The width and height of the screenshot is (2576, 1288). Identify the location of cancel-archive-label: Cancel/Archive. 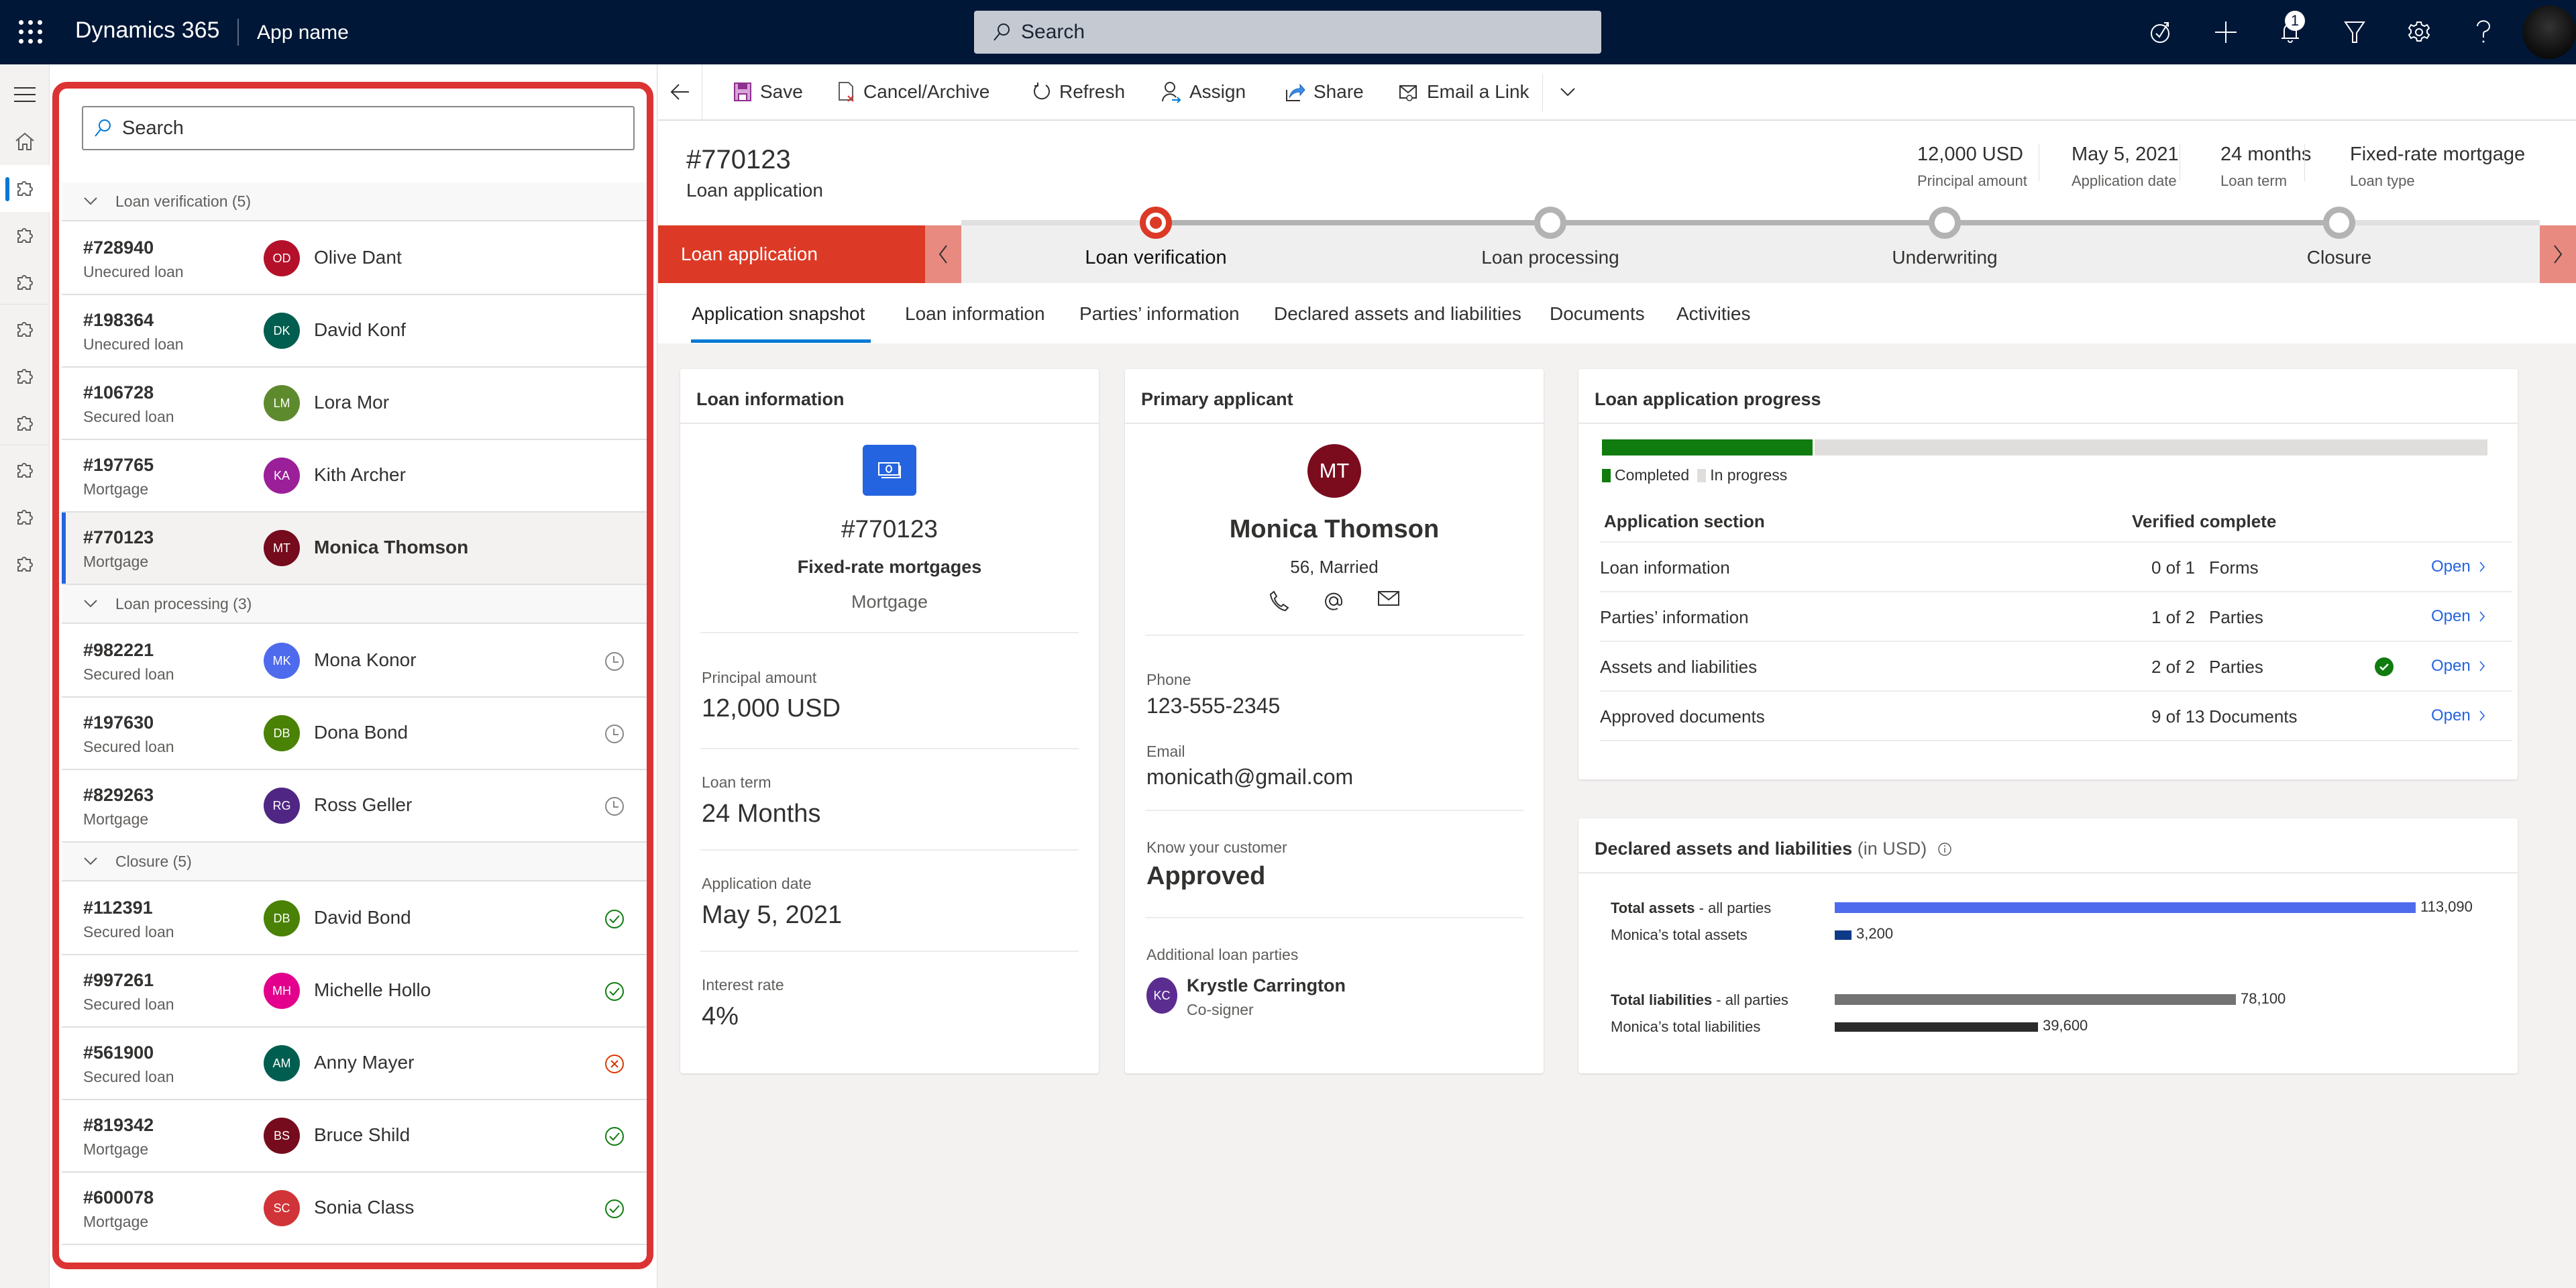
(926, 91).